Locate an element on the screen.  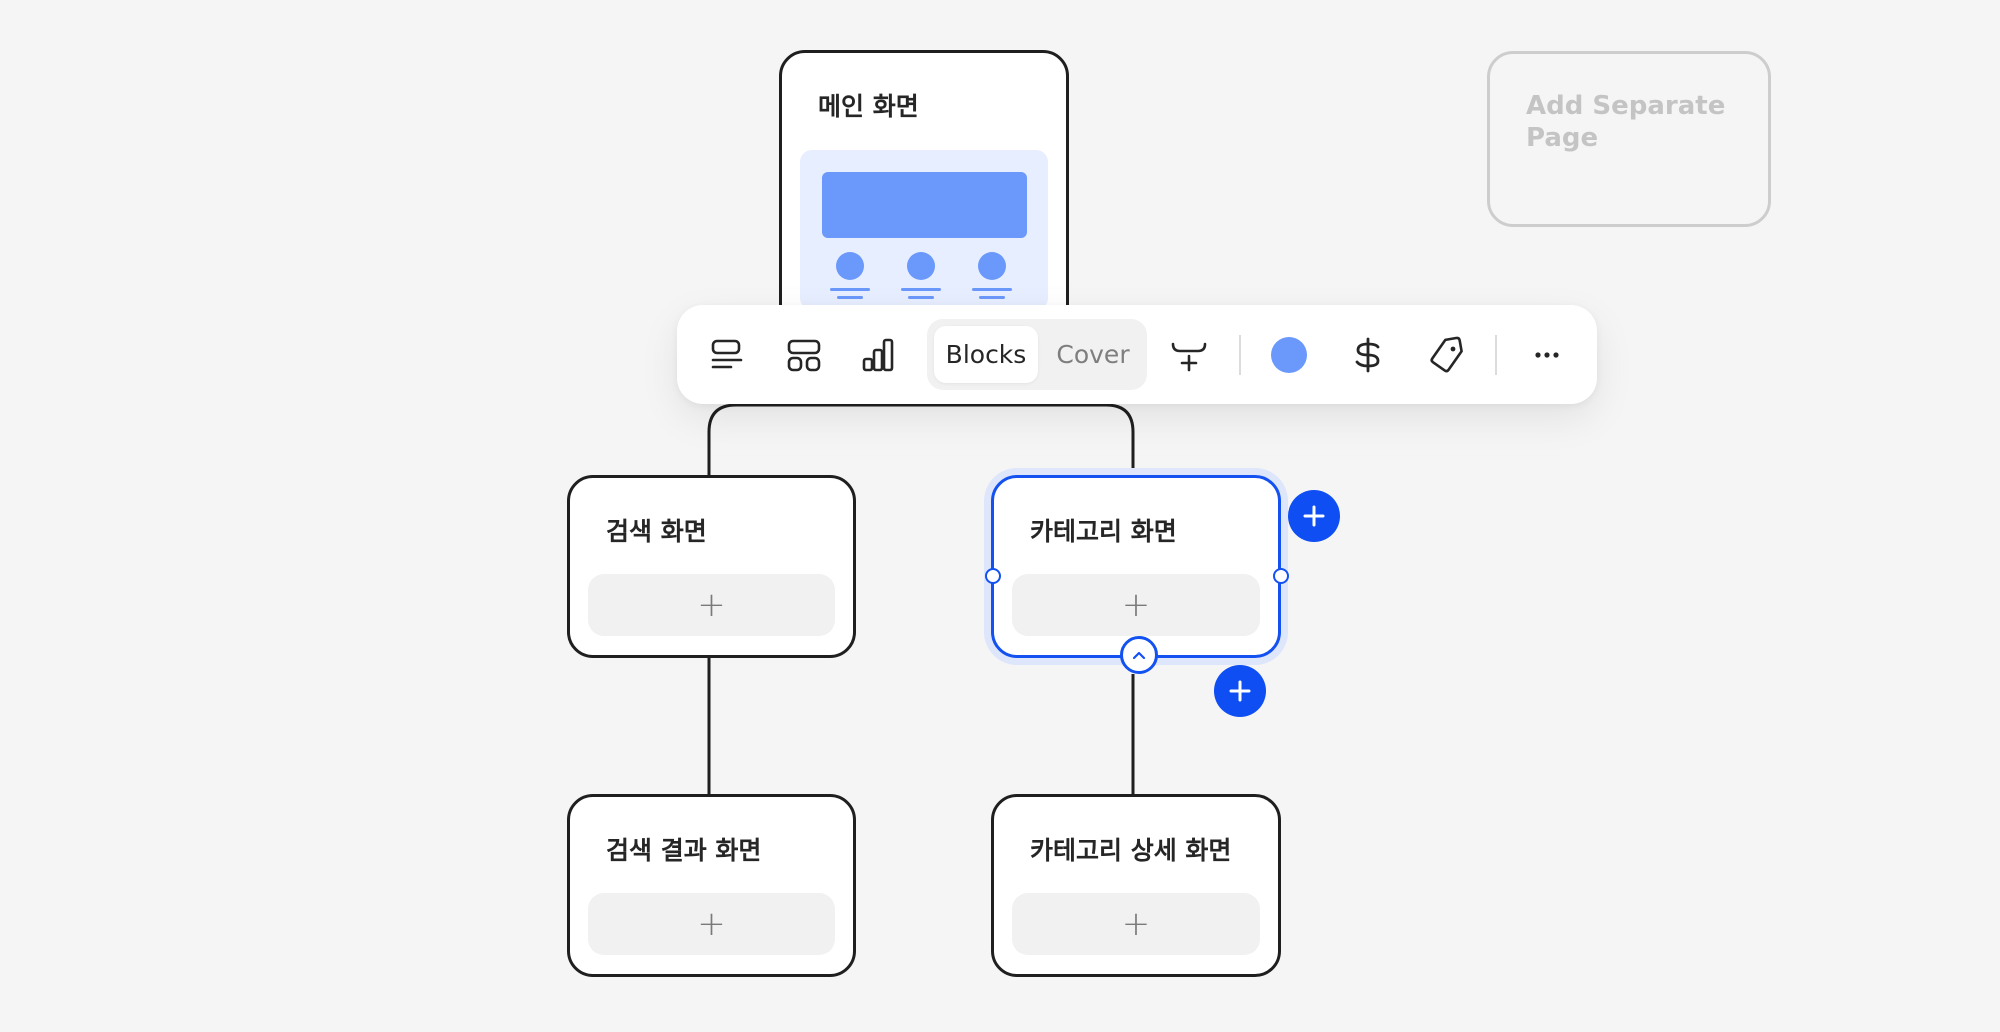
view-mode-segmented-control: Blocks Cover is located at coordinates (1037, 354).